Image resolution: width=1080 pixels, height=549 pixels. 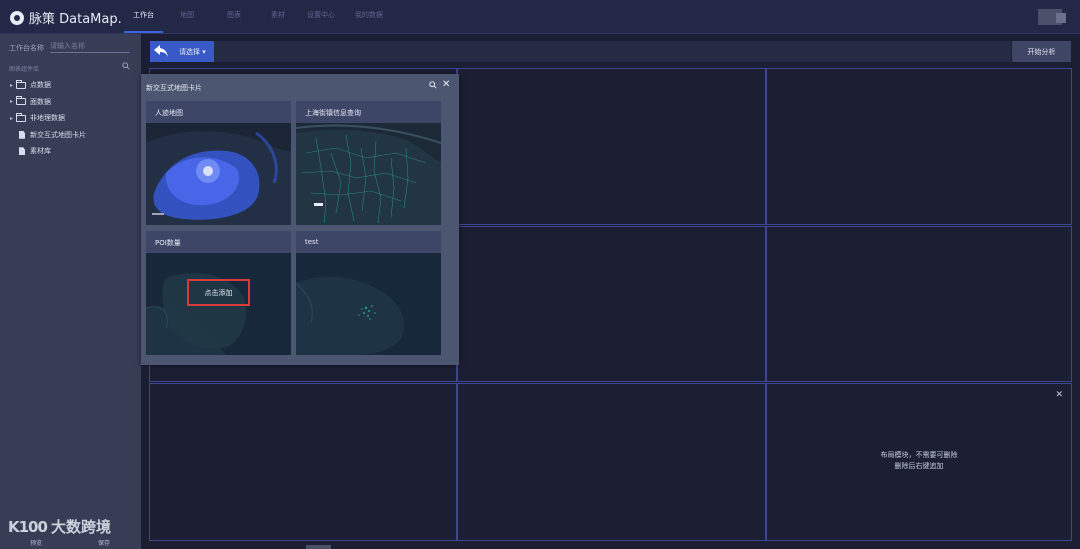 What do you see at coordinates (70, 542) in the screenshot?
I see `sidebar-footer: 预览 保存` at bounding box center [70, 542].